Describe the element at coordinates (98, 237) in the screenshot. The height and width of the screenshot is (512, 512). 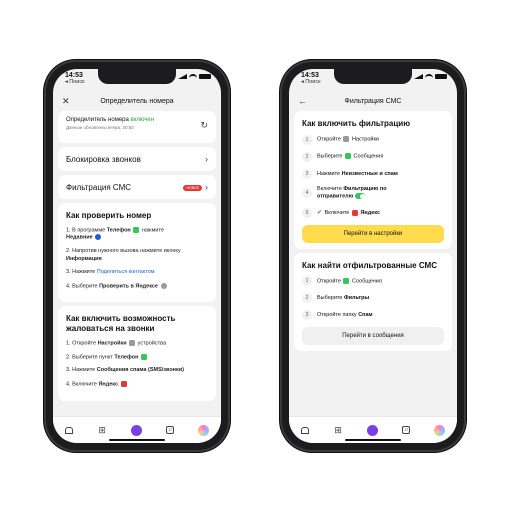
I see `info-icon` at that location.